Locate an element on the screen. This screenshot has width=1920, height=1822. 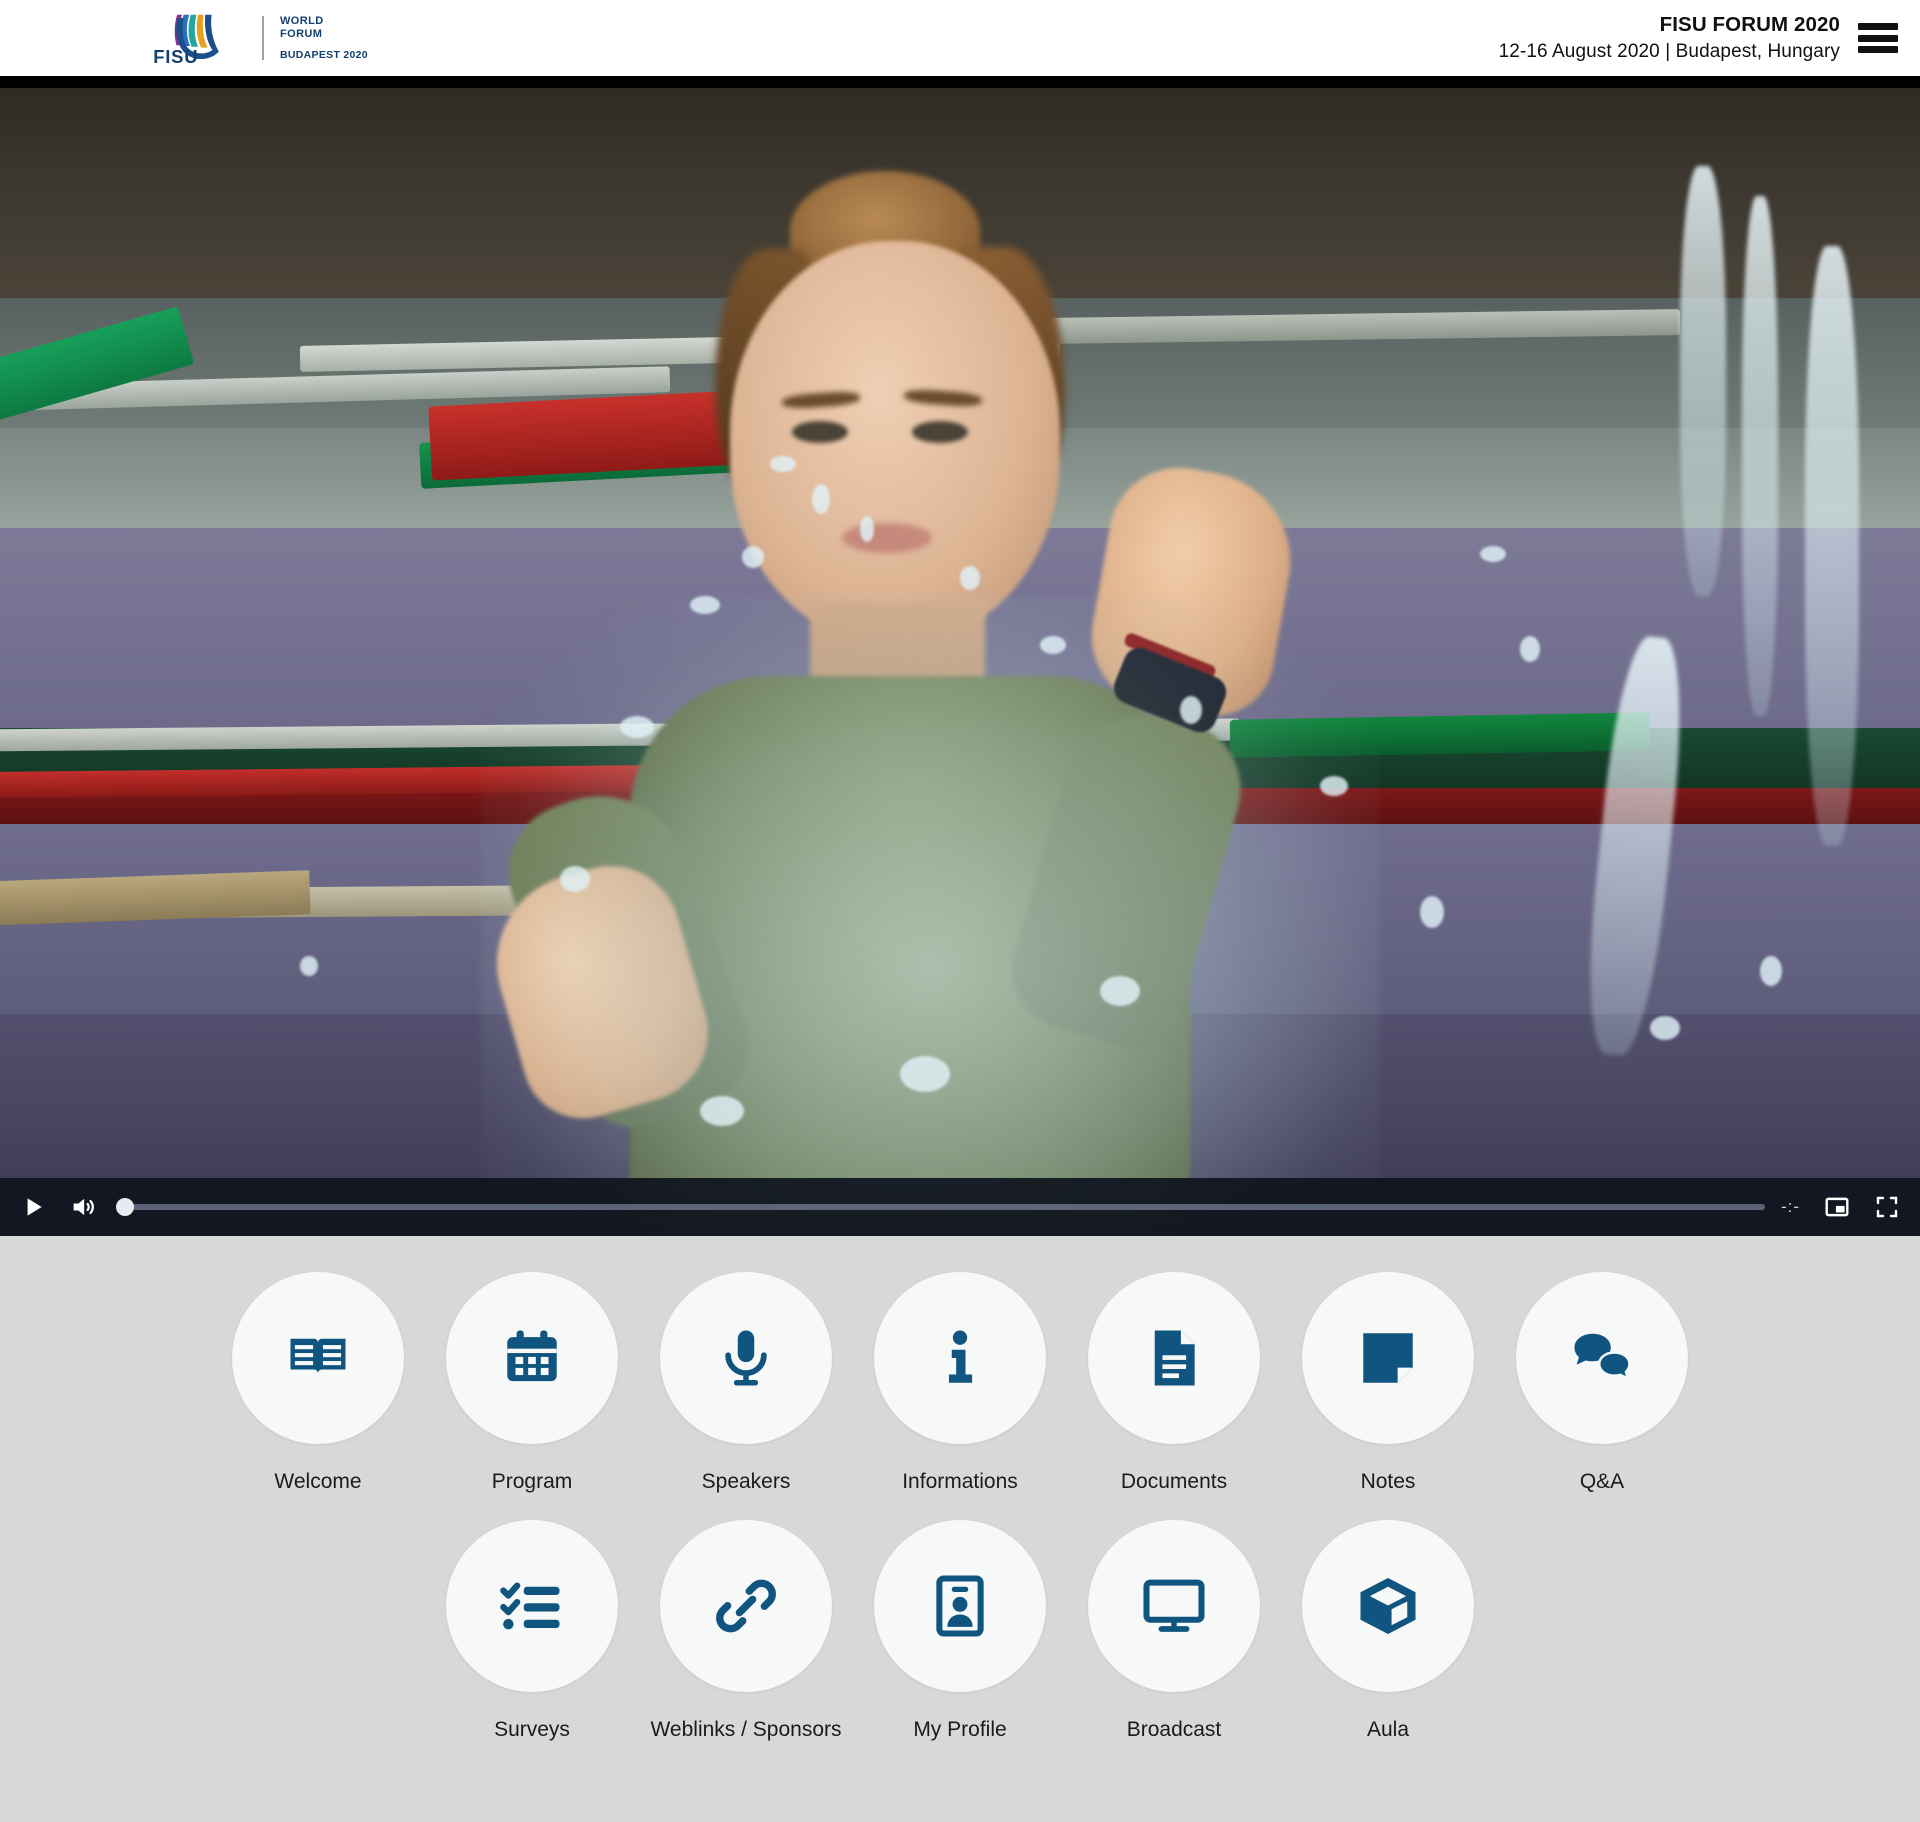
app-tile-label: Welcome is located at coordinates (318, 1481).